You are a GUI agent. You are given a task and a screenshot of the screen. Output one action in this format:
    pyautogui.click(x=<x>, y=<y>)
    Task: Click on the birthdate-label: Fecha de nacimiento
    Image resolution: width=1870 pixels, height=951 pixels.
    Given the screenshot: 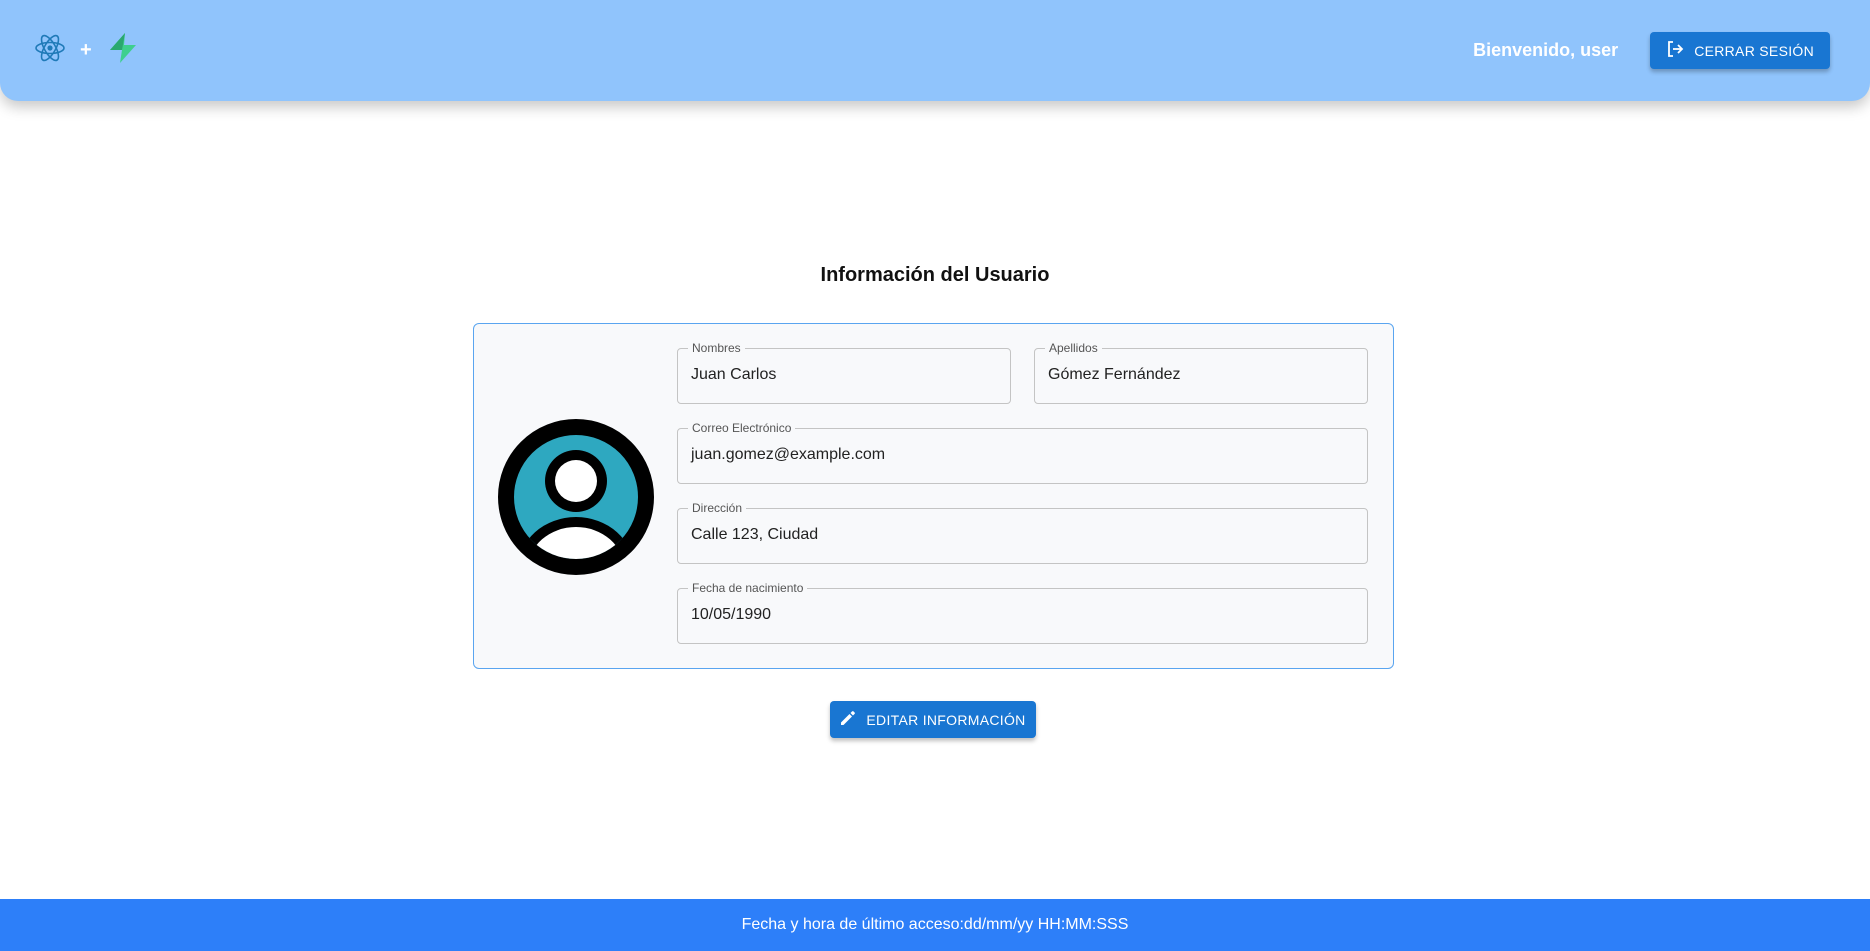 What is the action you would take?
    pyautogui.click(x=748, y=588)
    